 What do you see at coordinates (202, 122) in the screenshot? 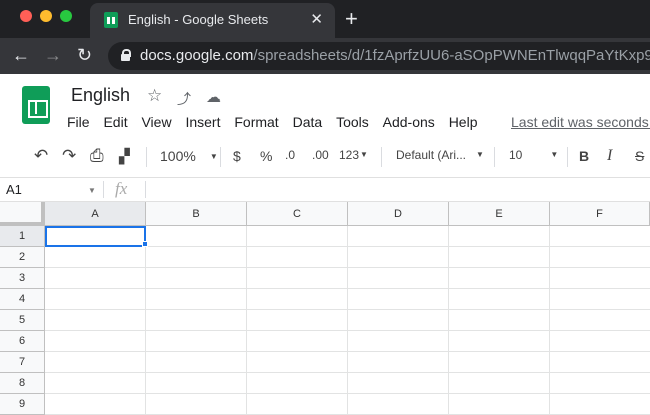
I see `menu-insert: Insert` at bounding box center [202, 122].